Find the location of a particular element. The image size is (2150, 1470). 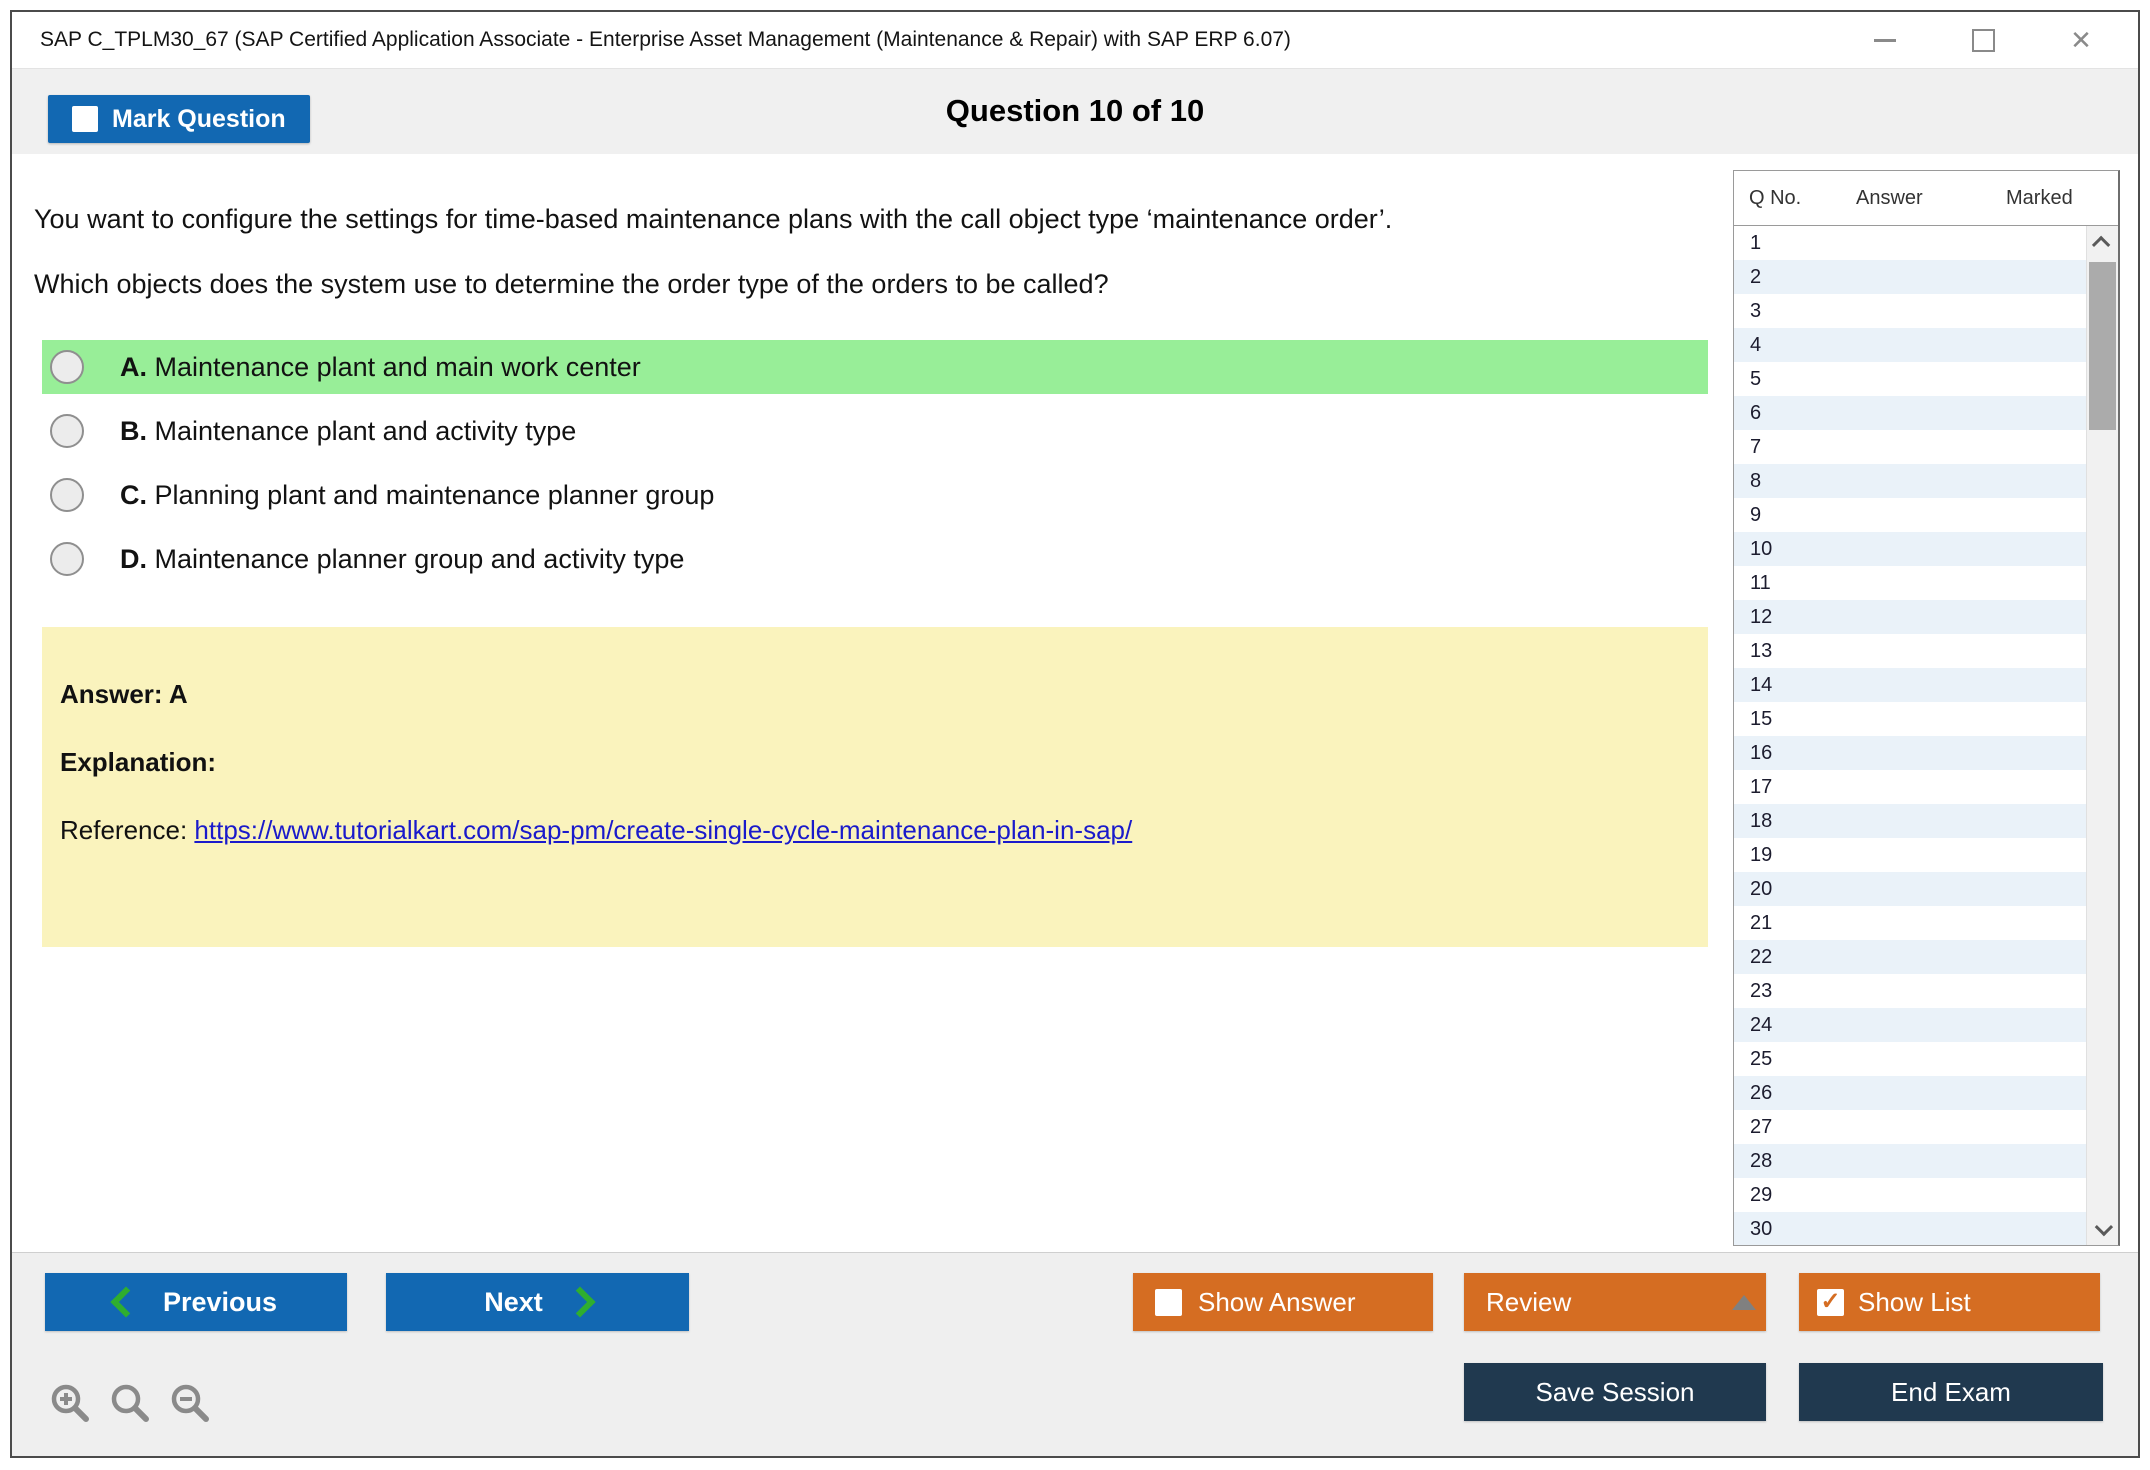

question-number: 23 is located at coordinates (1761, 990).